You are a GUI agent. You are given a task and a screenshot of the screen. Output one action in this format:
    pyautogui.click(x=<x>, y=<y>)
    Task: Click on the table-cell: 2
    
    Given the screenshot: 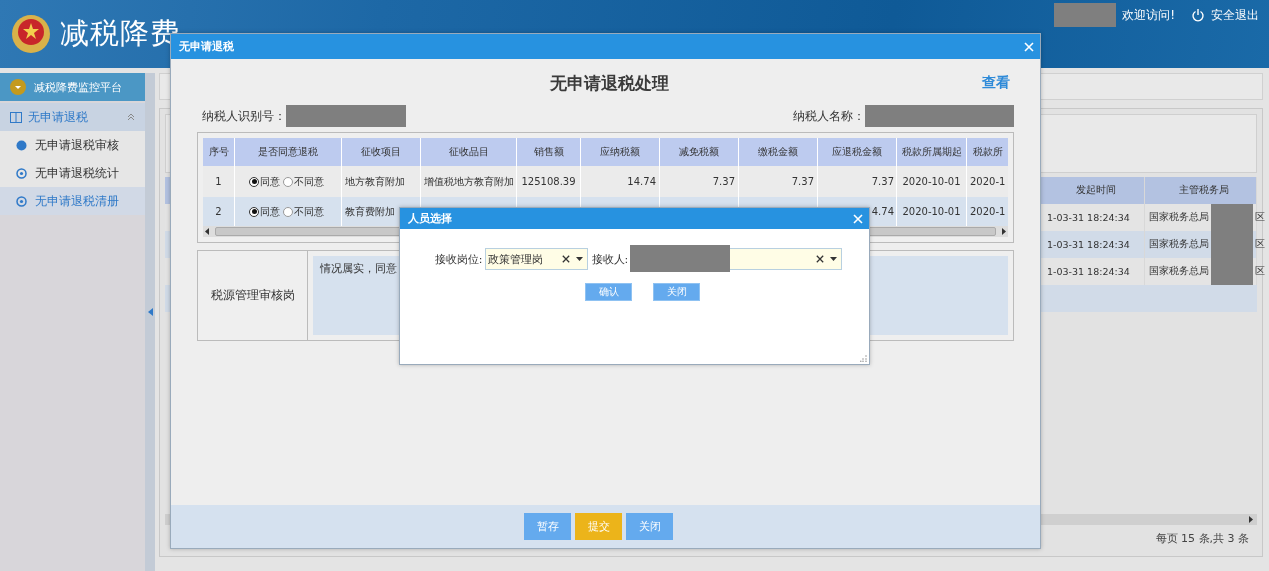 What is the action you would take?
    pyautogui.click(x=218, y=211)
    